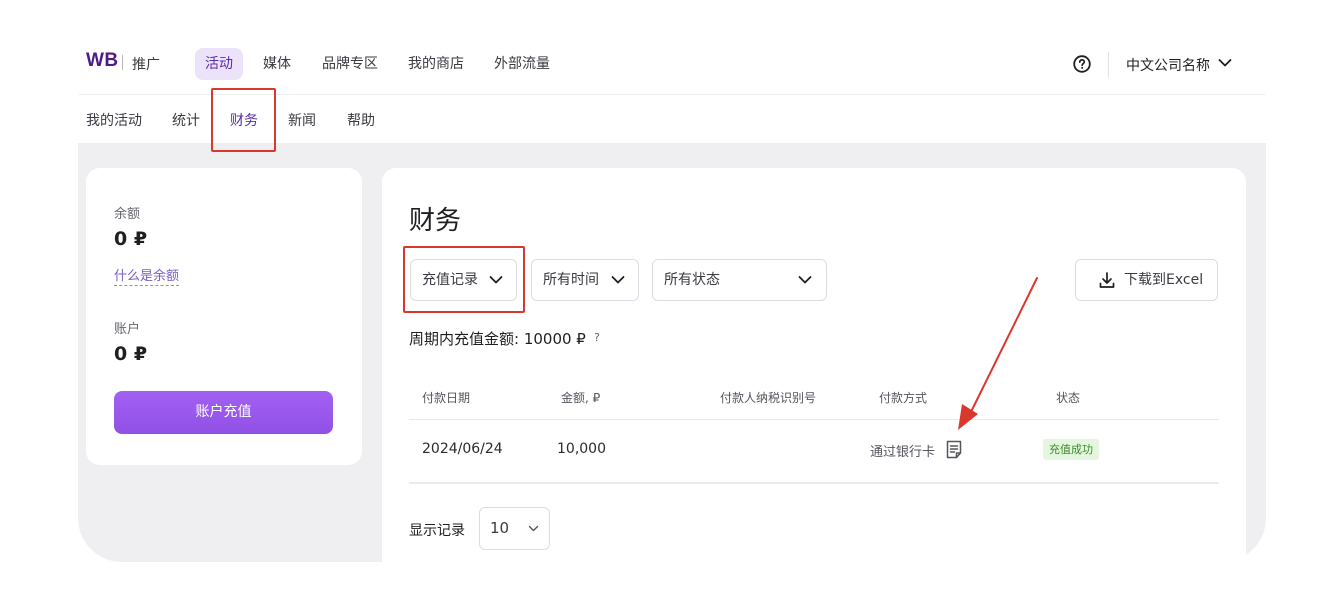  Describe the element at coordinates (903, 452) in the screenshot. I see `table-cell-payment-method: 通过银行卡` at that location.